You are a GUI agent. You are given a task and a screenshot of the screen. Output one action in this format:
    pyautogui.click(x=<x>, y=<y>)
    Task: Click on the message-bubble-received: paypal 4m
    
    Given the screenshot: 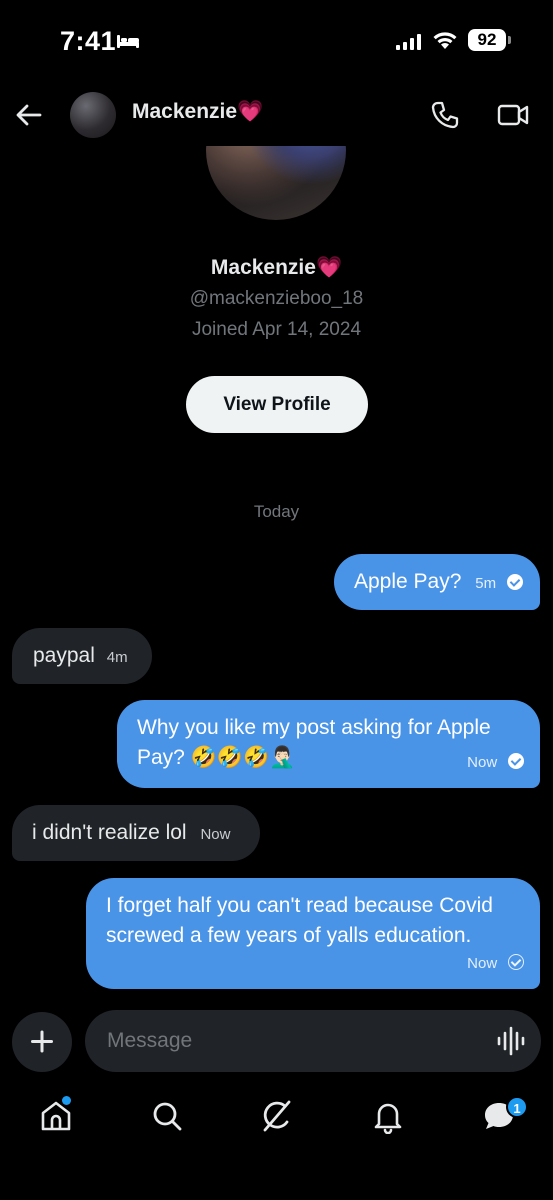 What is the action you would take?
    pyautogui.click(x=82, y=656)
    